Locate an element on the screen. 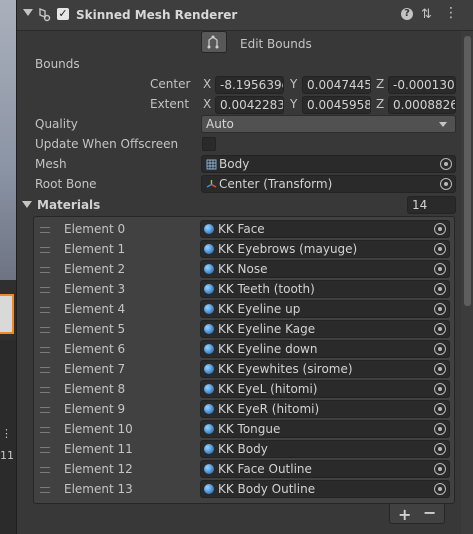  foldout-arrow-icon is located at coordinates (28, 12).